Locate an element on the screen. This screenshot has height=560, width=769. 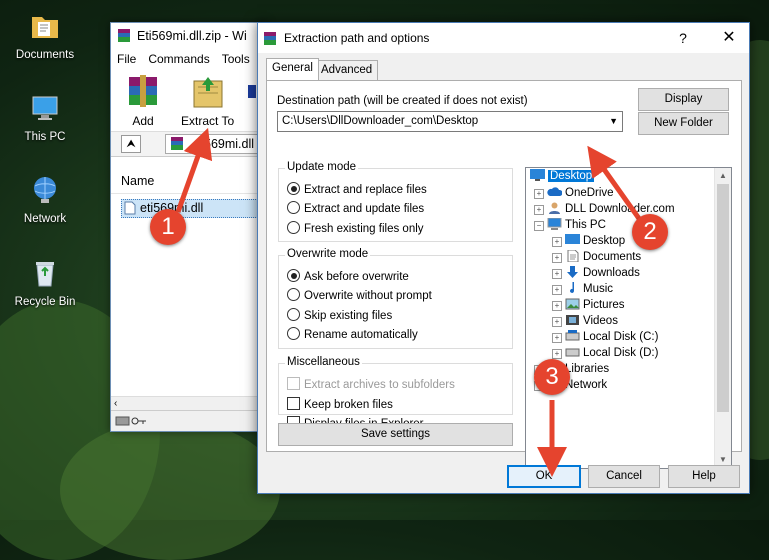
tree-item-local-disk-d: + Local Disk (D:) is located at coordinates (605, 353).